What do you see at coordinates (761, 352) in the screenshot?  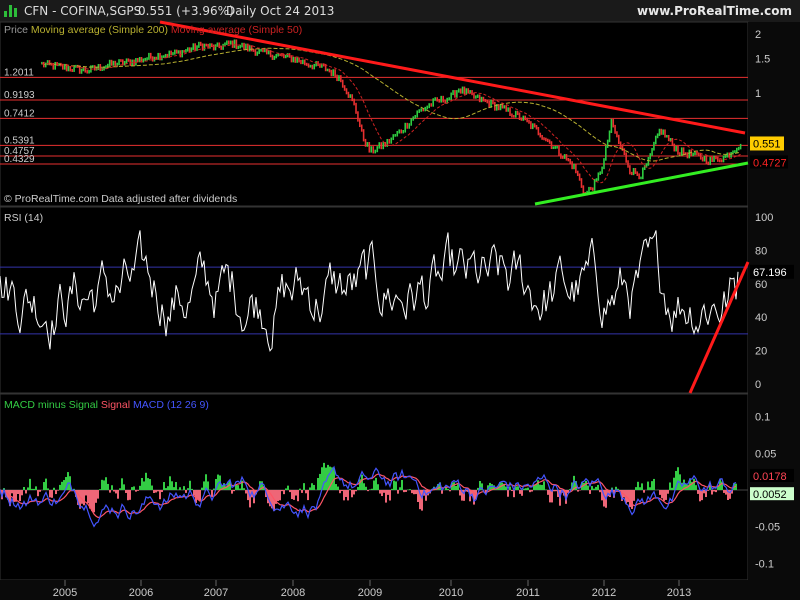 I see `rsi-axis-tick: 20` at bounding box center [761, 352].